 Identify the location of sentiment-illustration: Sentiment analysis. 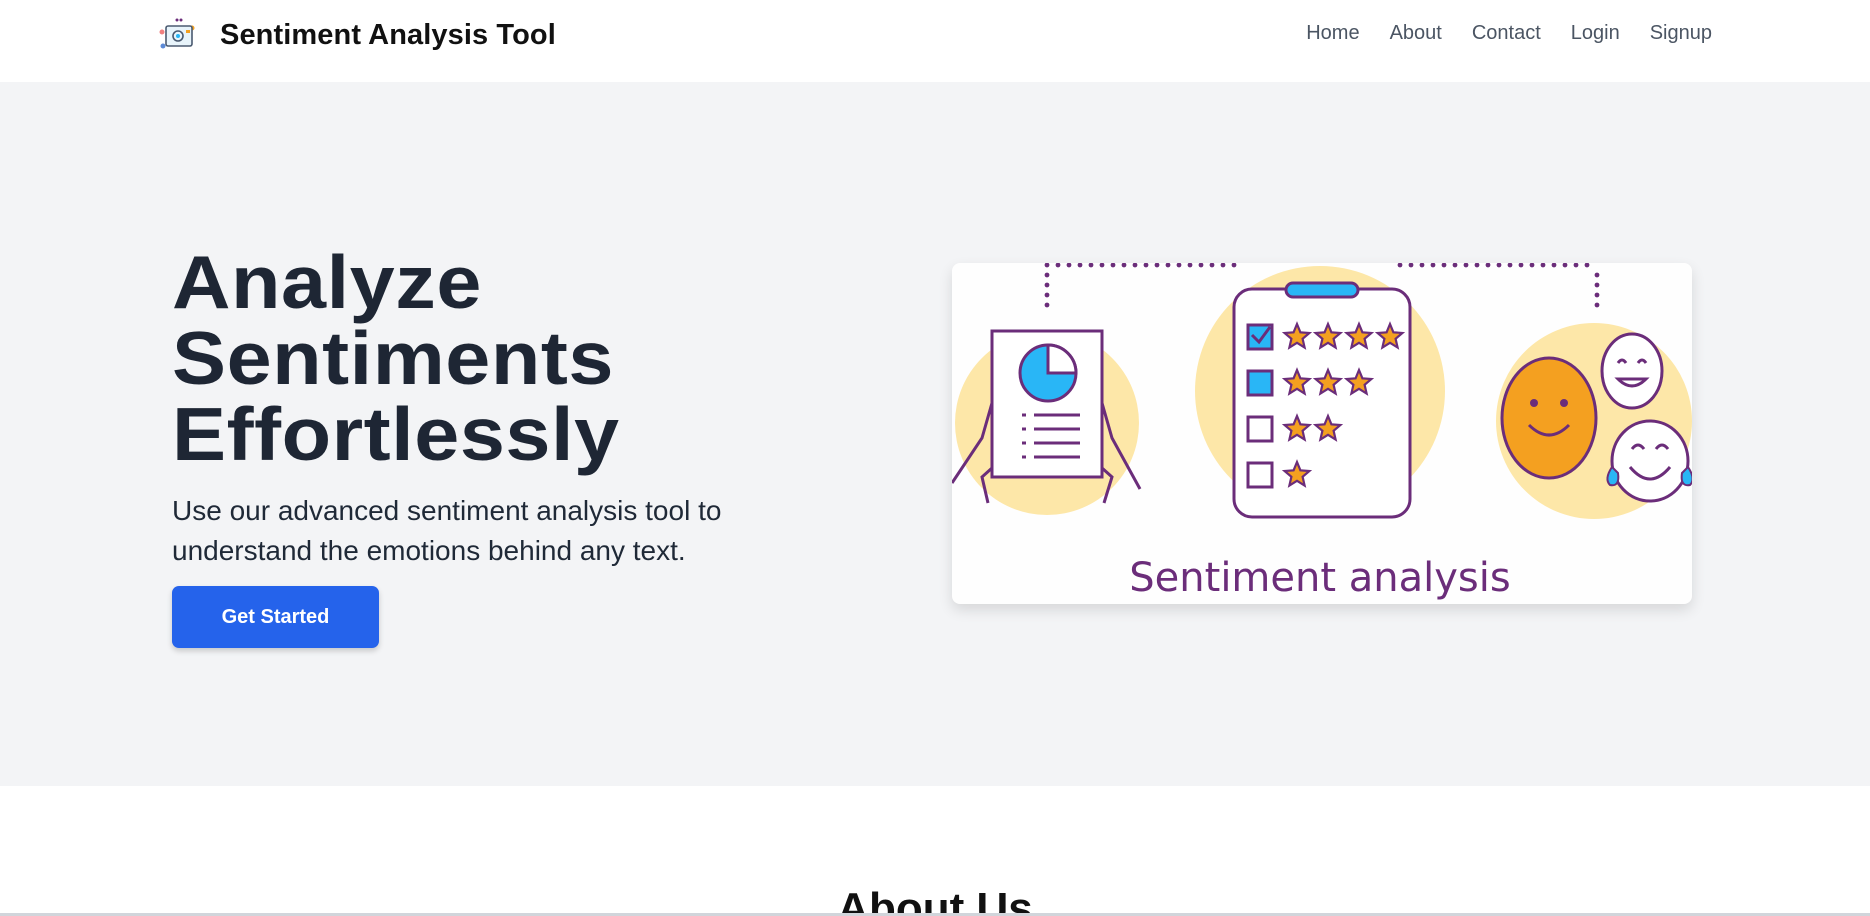
(1322, 433).